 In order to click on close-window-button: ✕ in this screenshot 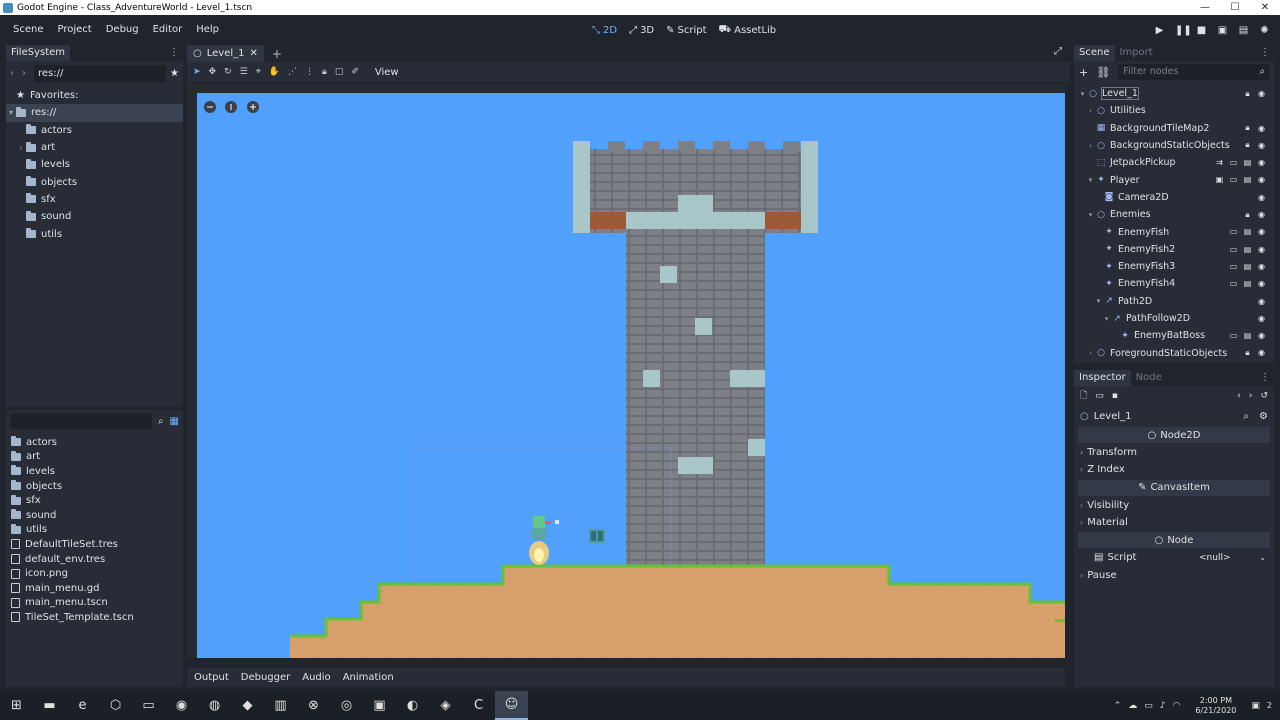, I will do `click(1265, 7)`.